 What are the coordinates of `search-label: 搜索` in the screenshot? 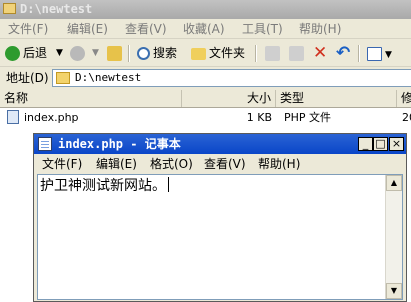 It's located at (165, 53).